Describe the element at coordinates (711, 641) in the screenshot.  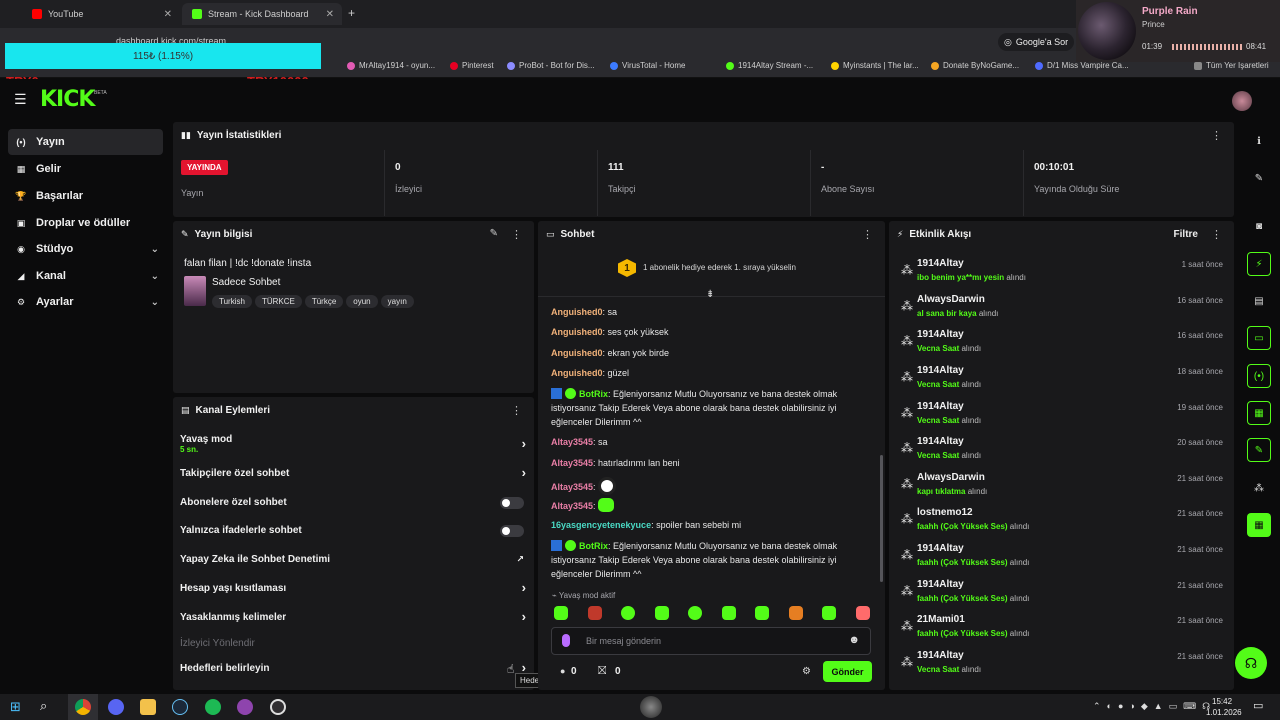
I see `chat-input: Bir mesaj gönderin ☻` at that location.